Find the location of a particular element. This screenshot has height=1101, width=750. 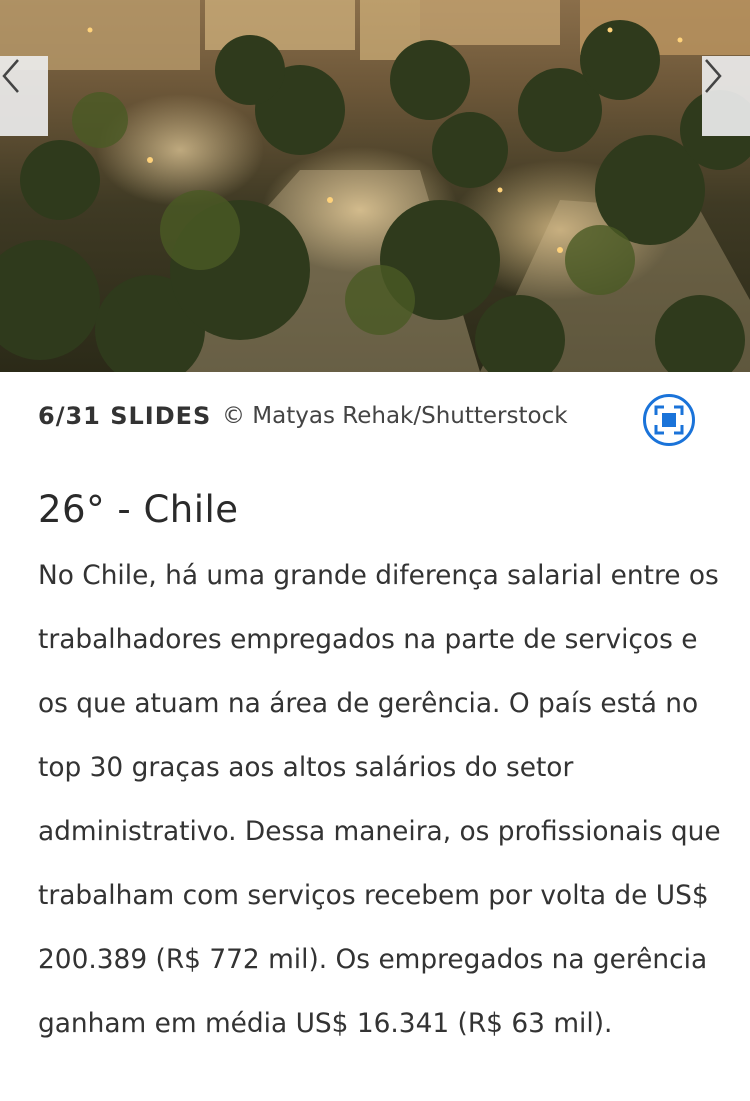

fullscreen-button is located at coordinates (669, 420).